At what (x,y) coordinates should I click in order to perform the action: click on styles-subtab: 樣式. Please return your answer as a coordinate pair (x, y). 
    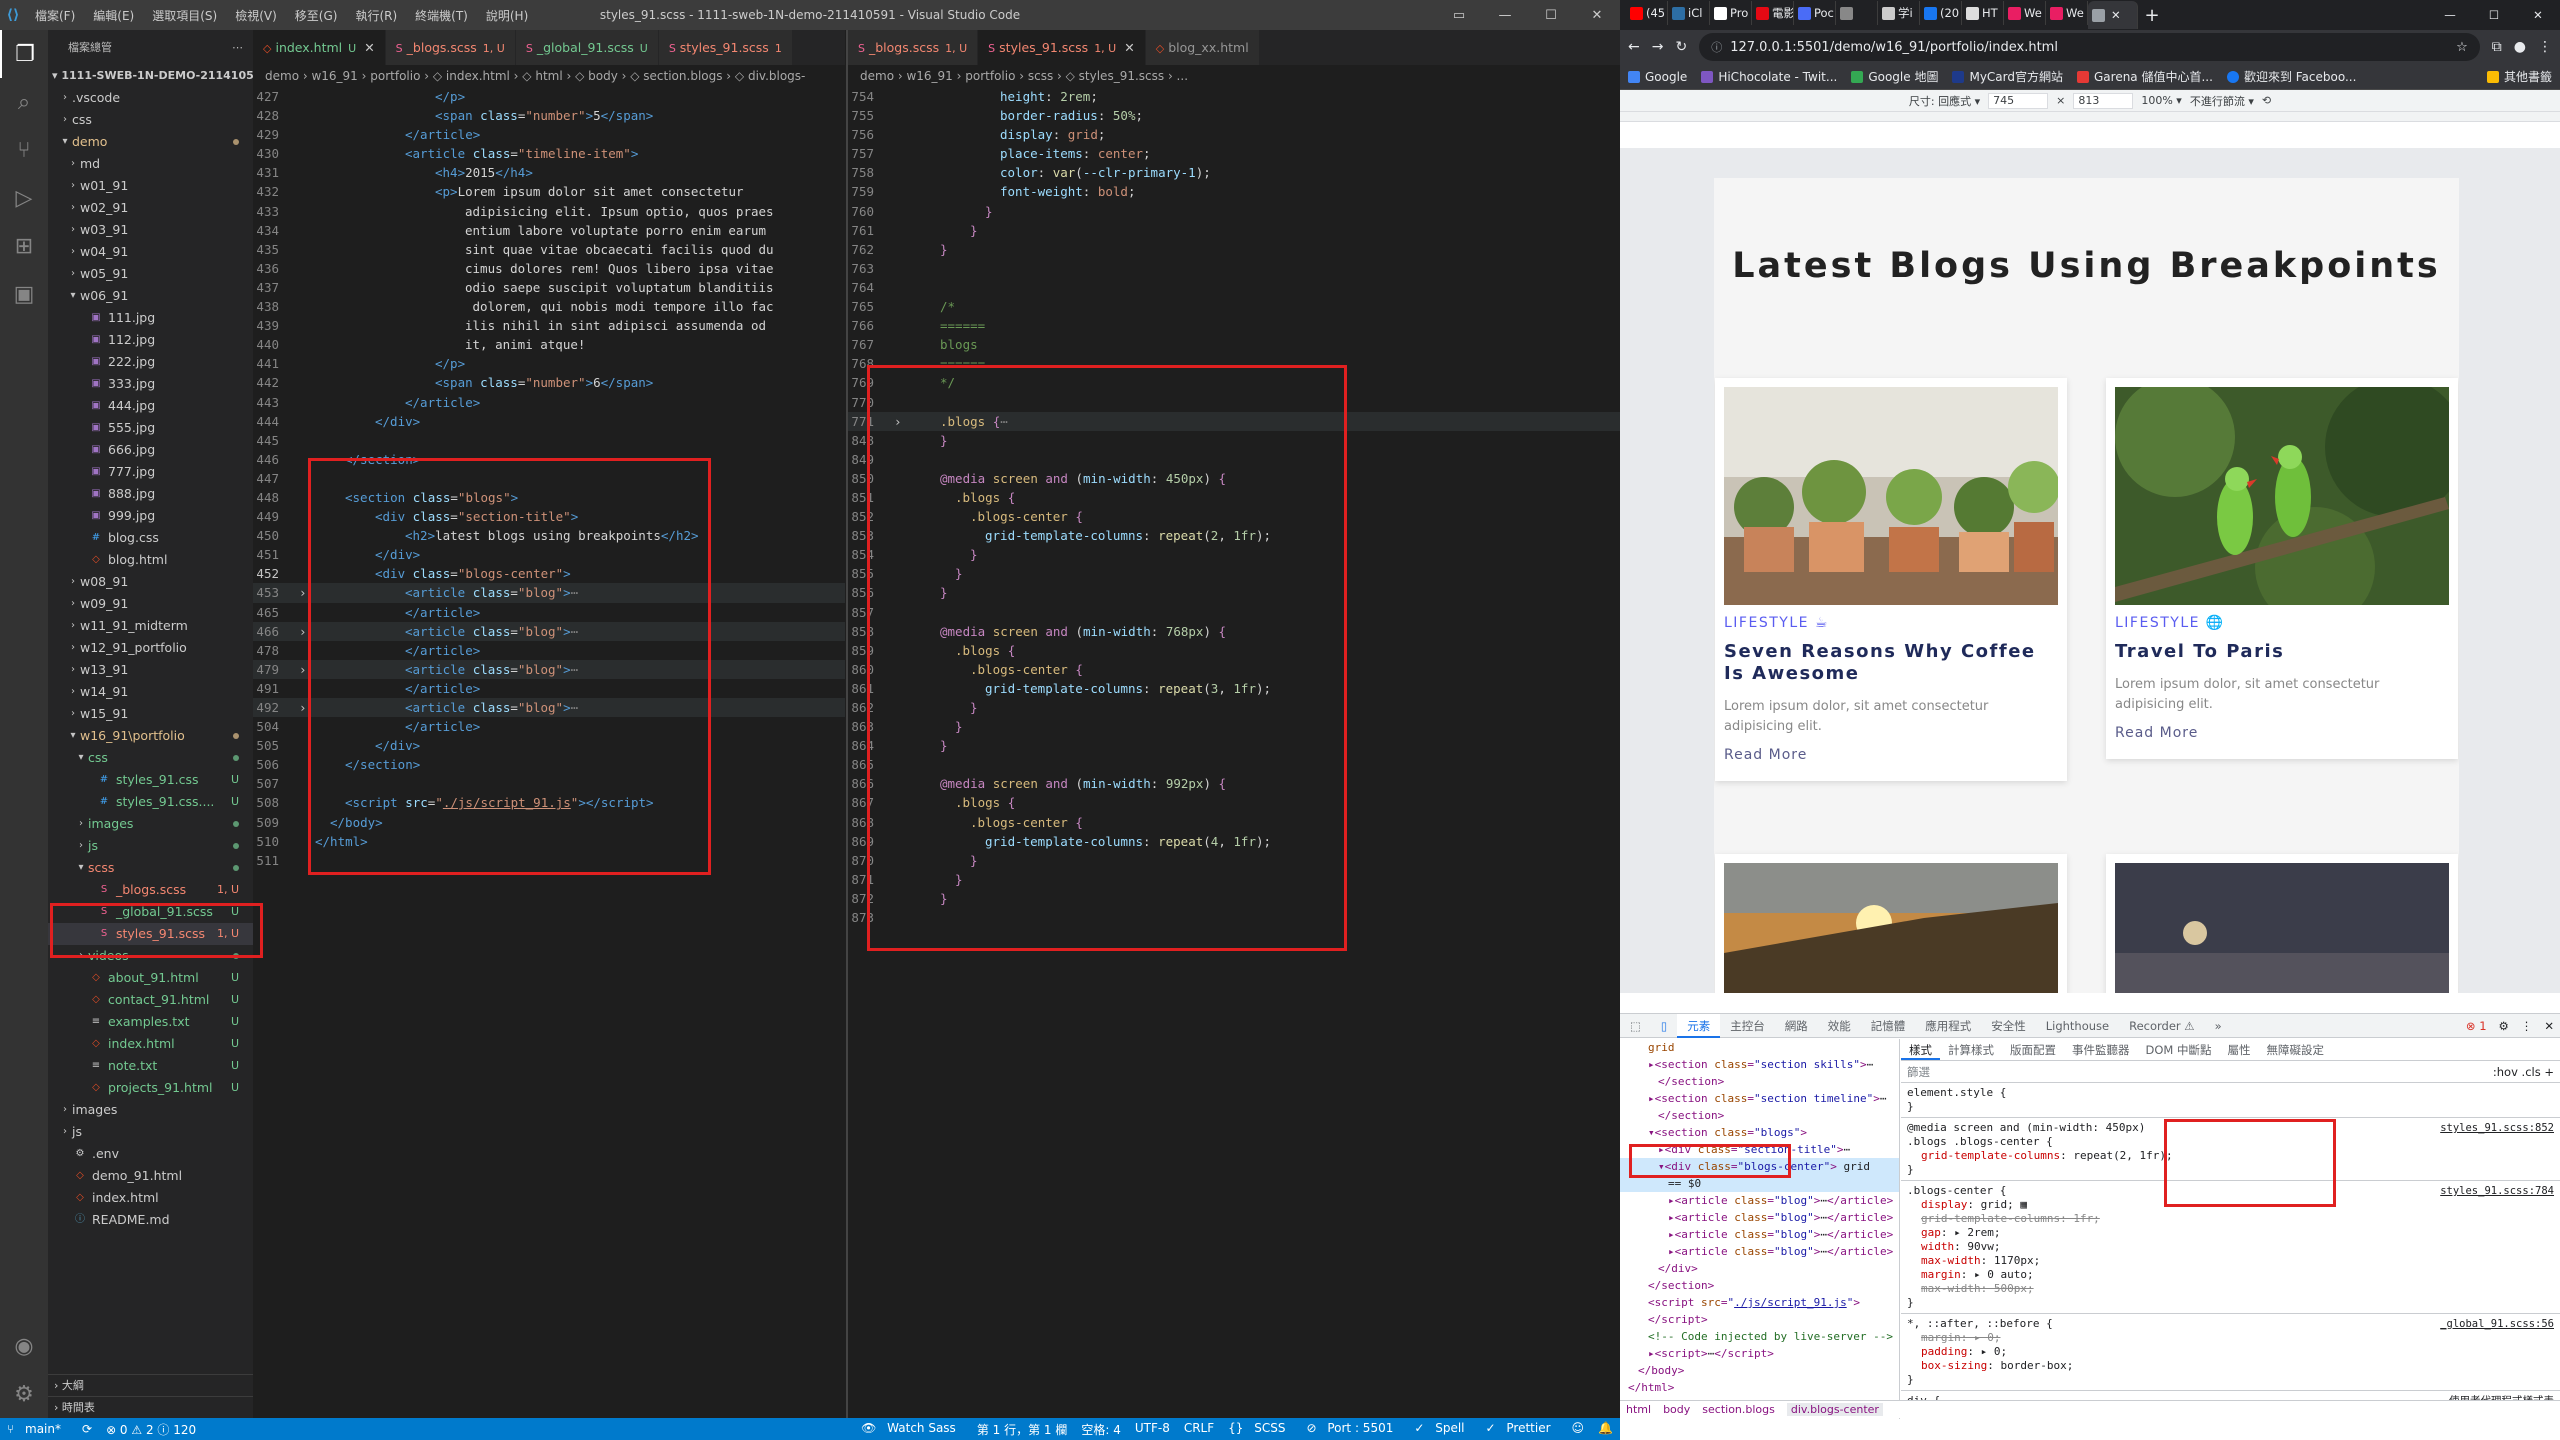
    Looking at the image, I should click on (1920, 1049).